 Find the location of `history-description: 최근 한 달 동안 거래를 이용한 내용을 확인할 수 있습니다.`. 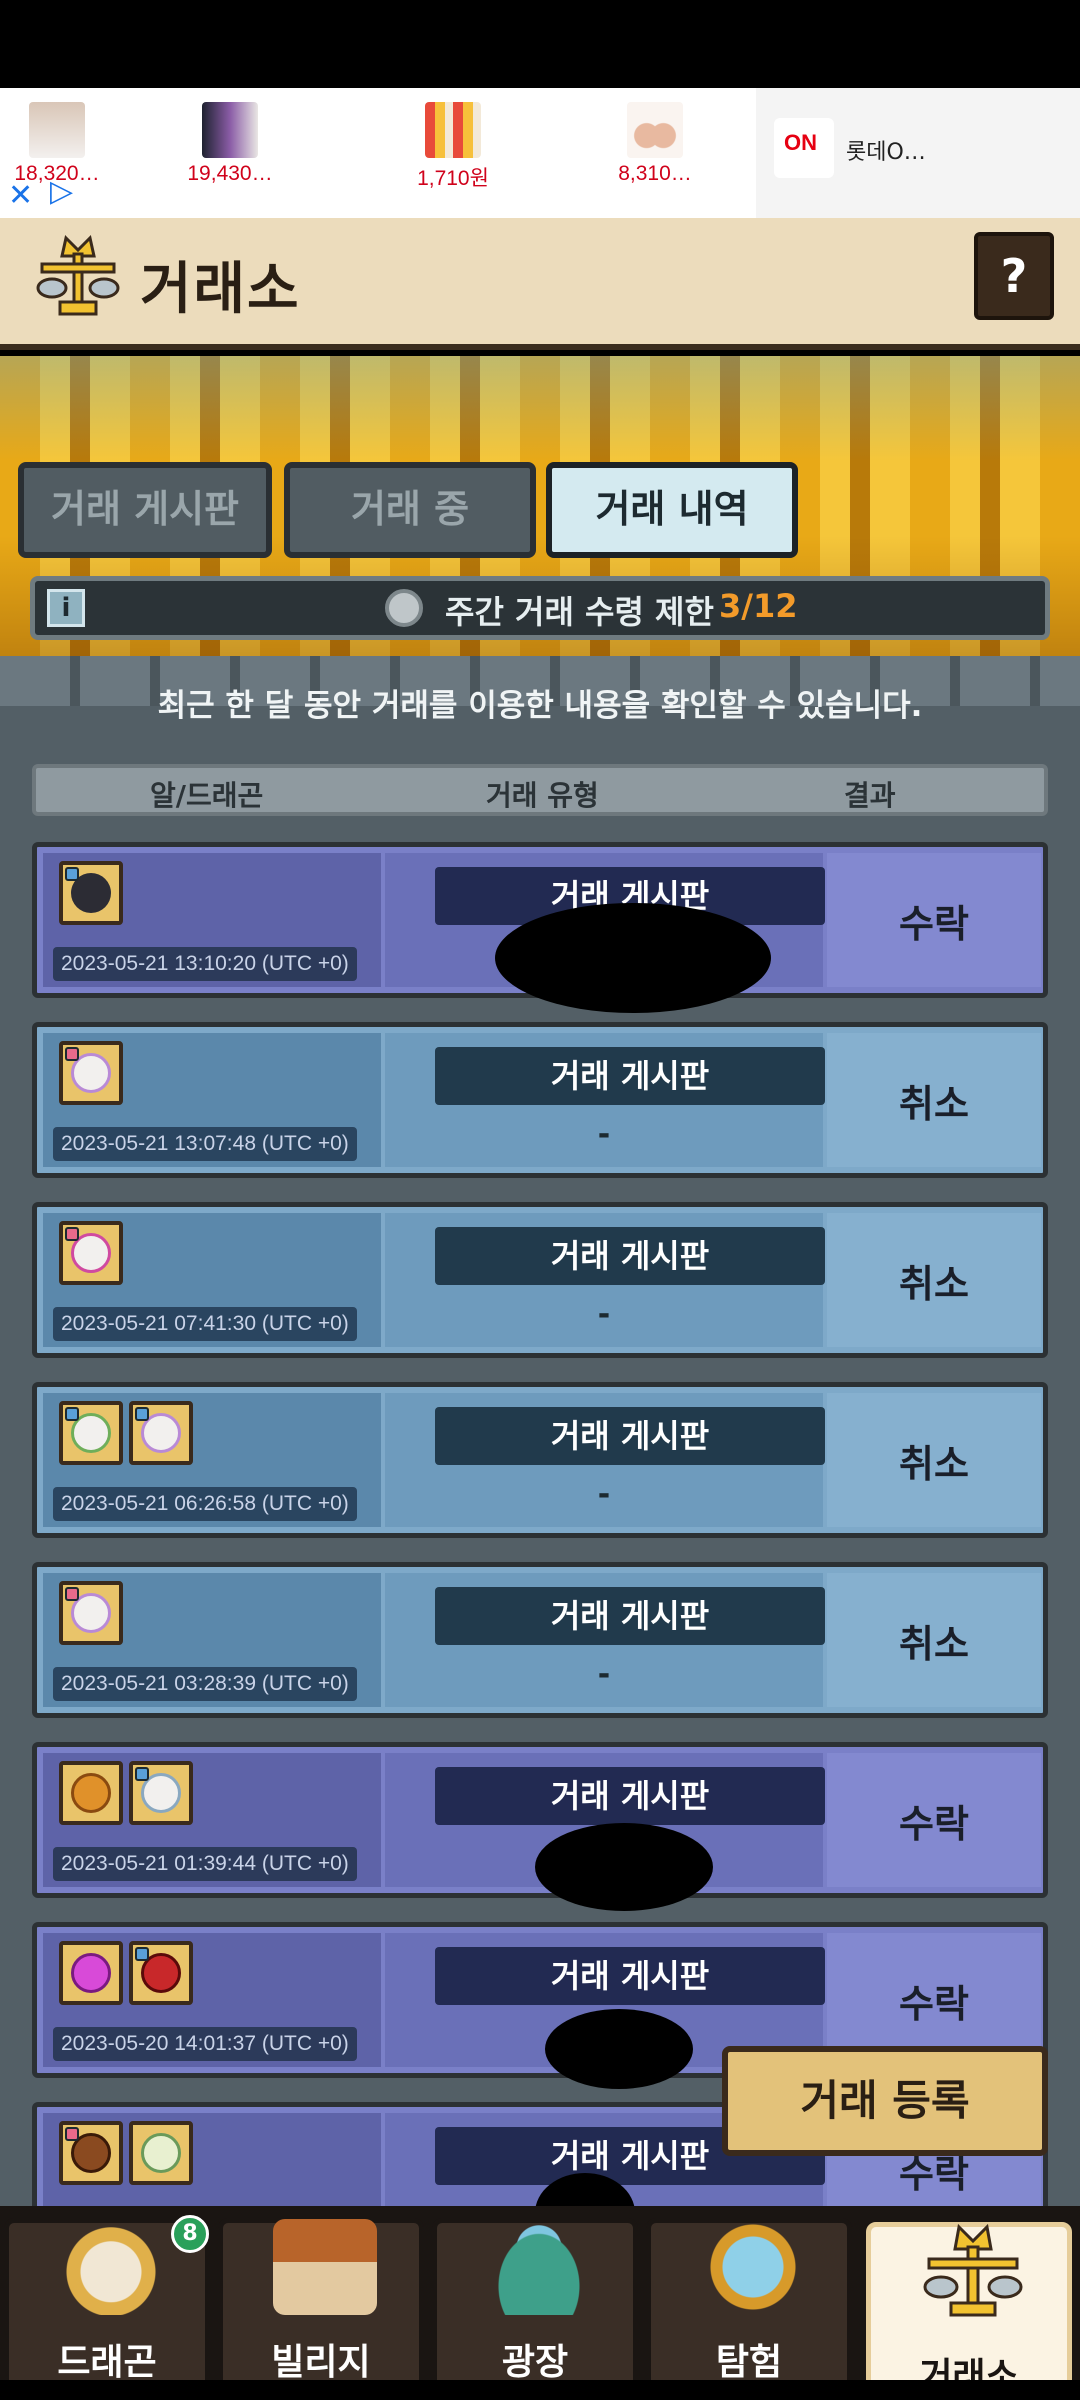

history-description: 최근 한 달 동안 거래를 이용한 내용을 확인할 수 있습니다. is located at coordinates (540, 706).